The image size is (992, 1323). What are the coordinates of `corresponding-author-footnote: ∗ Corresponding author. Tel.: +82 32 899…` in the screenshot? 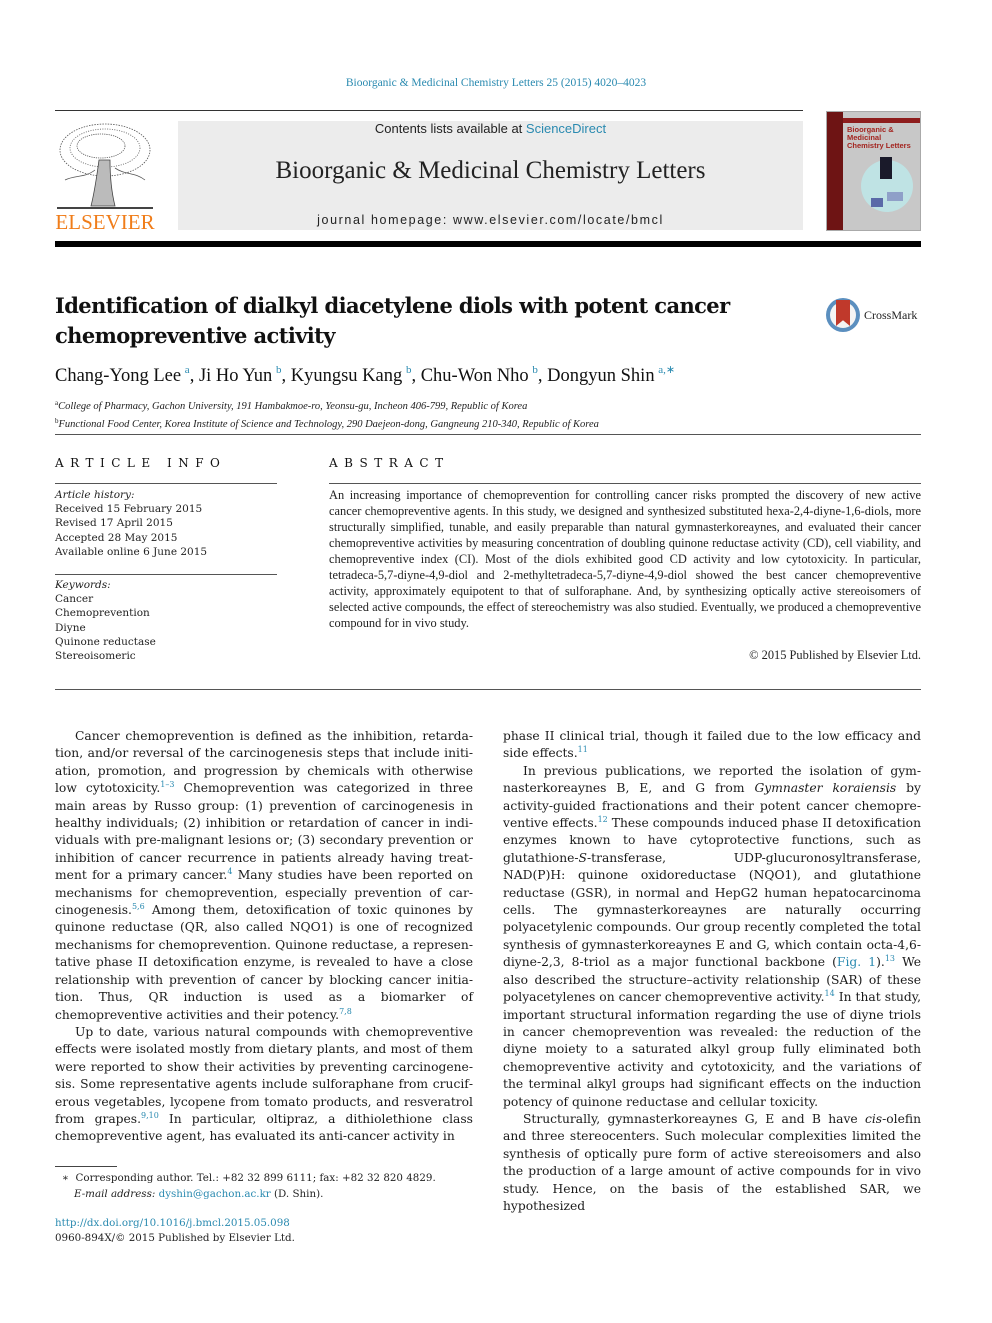 It's located at (272, 1186).